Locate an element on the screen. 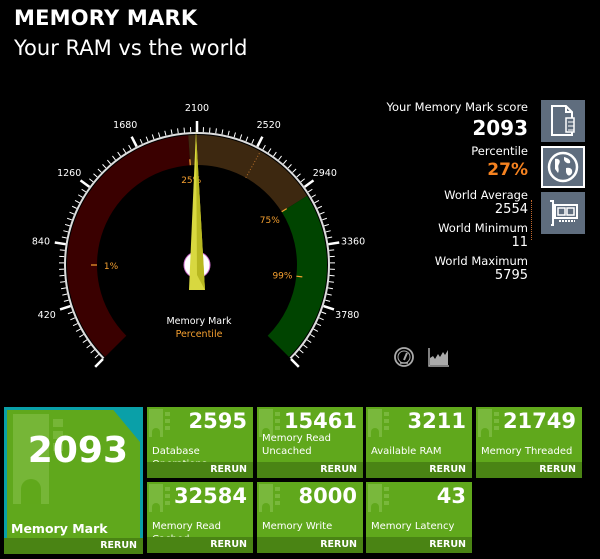 Image resolution: width=600 pixels, height=559 pixels. globe-button is located at coordinates (563, 167).